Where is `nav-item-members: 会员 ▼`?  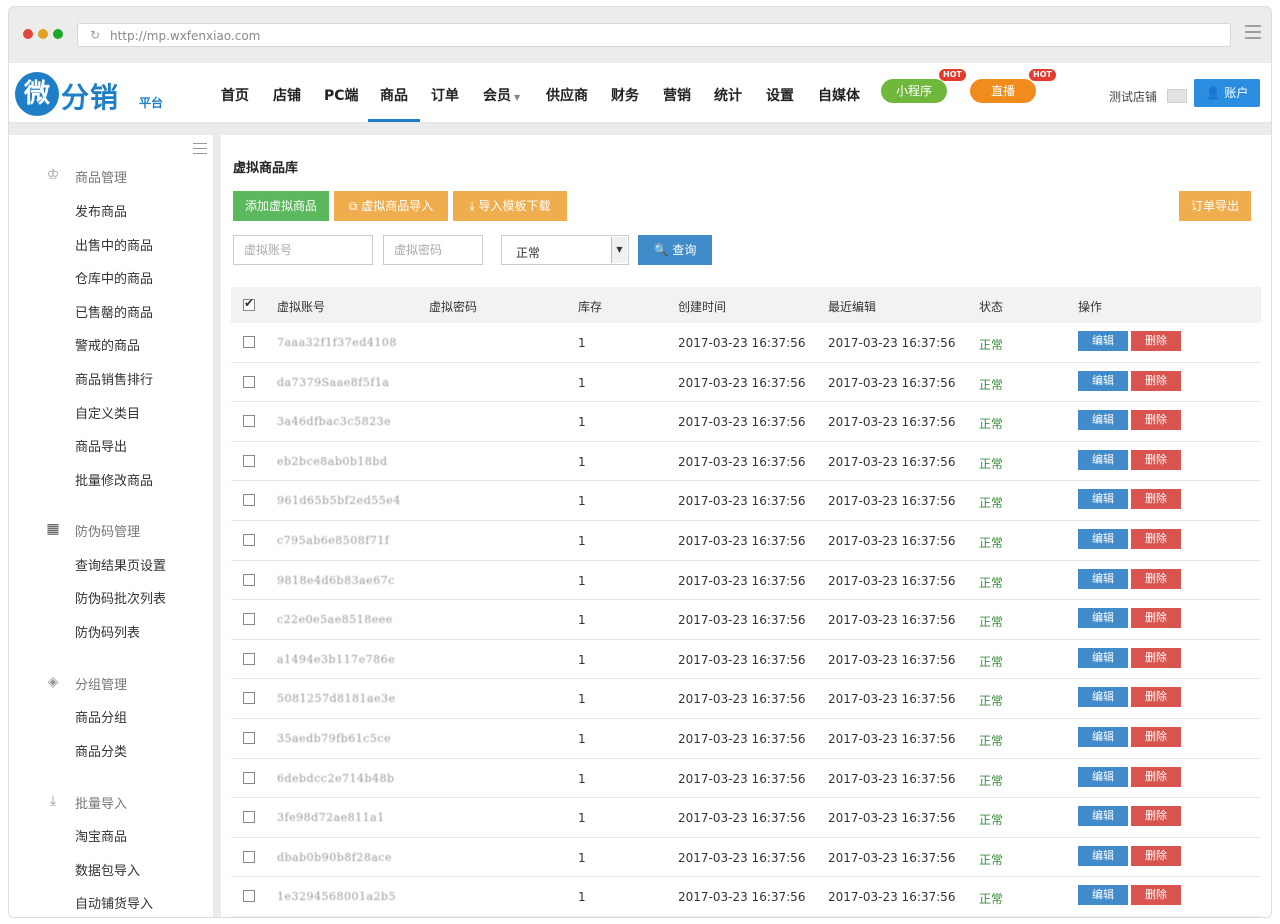 nav-item-members: 会员 ▼ is located at coordinates (501, 95).